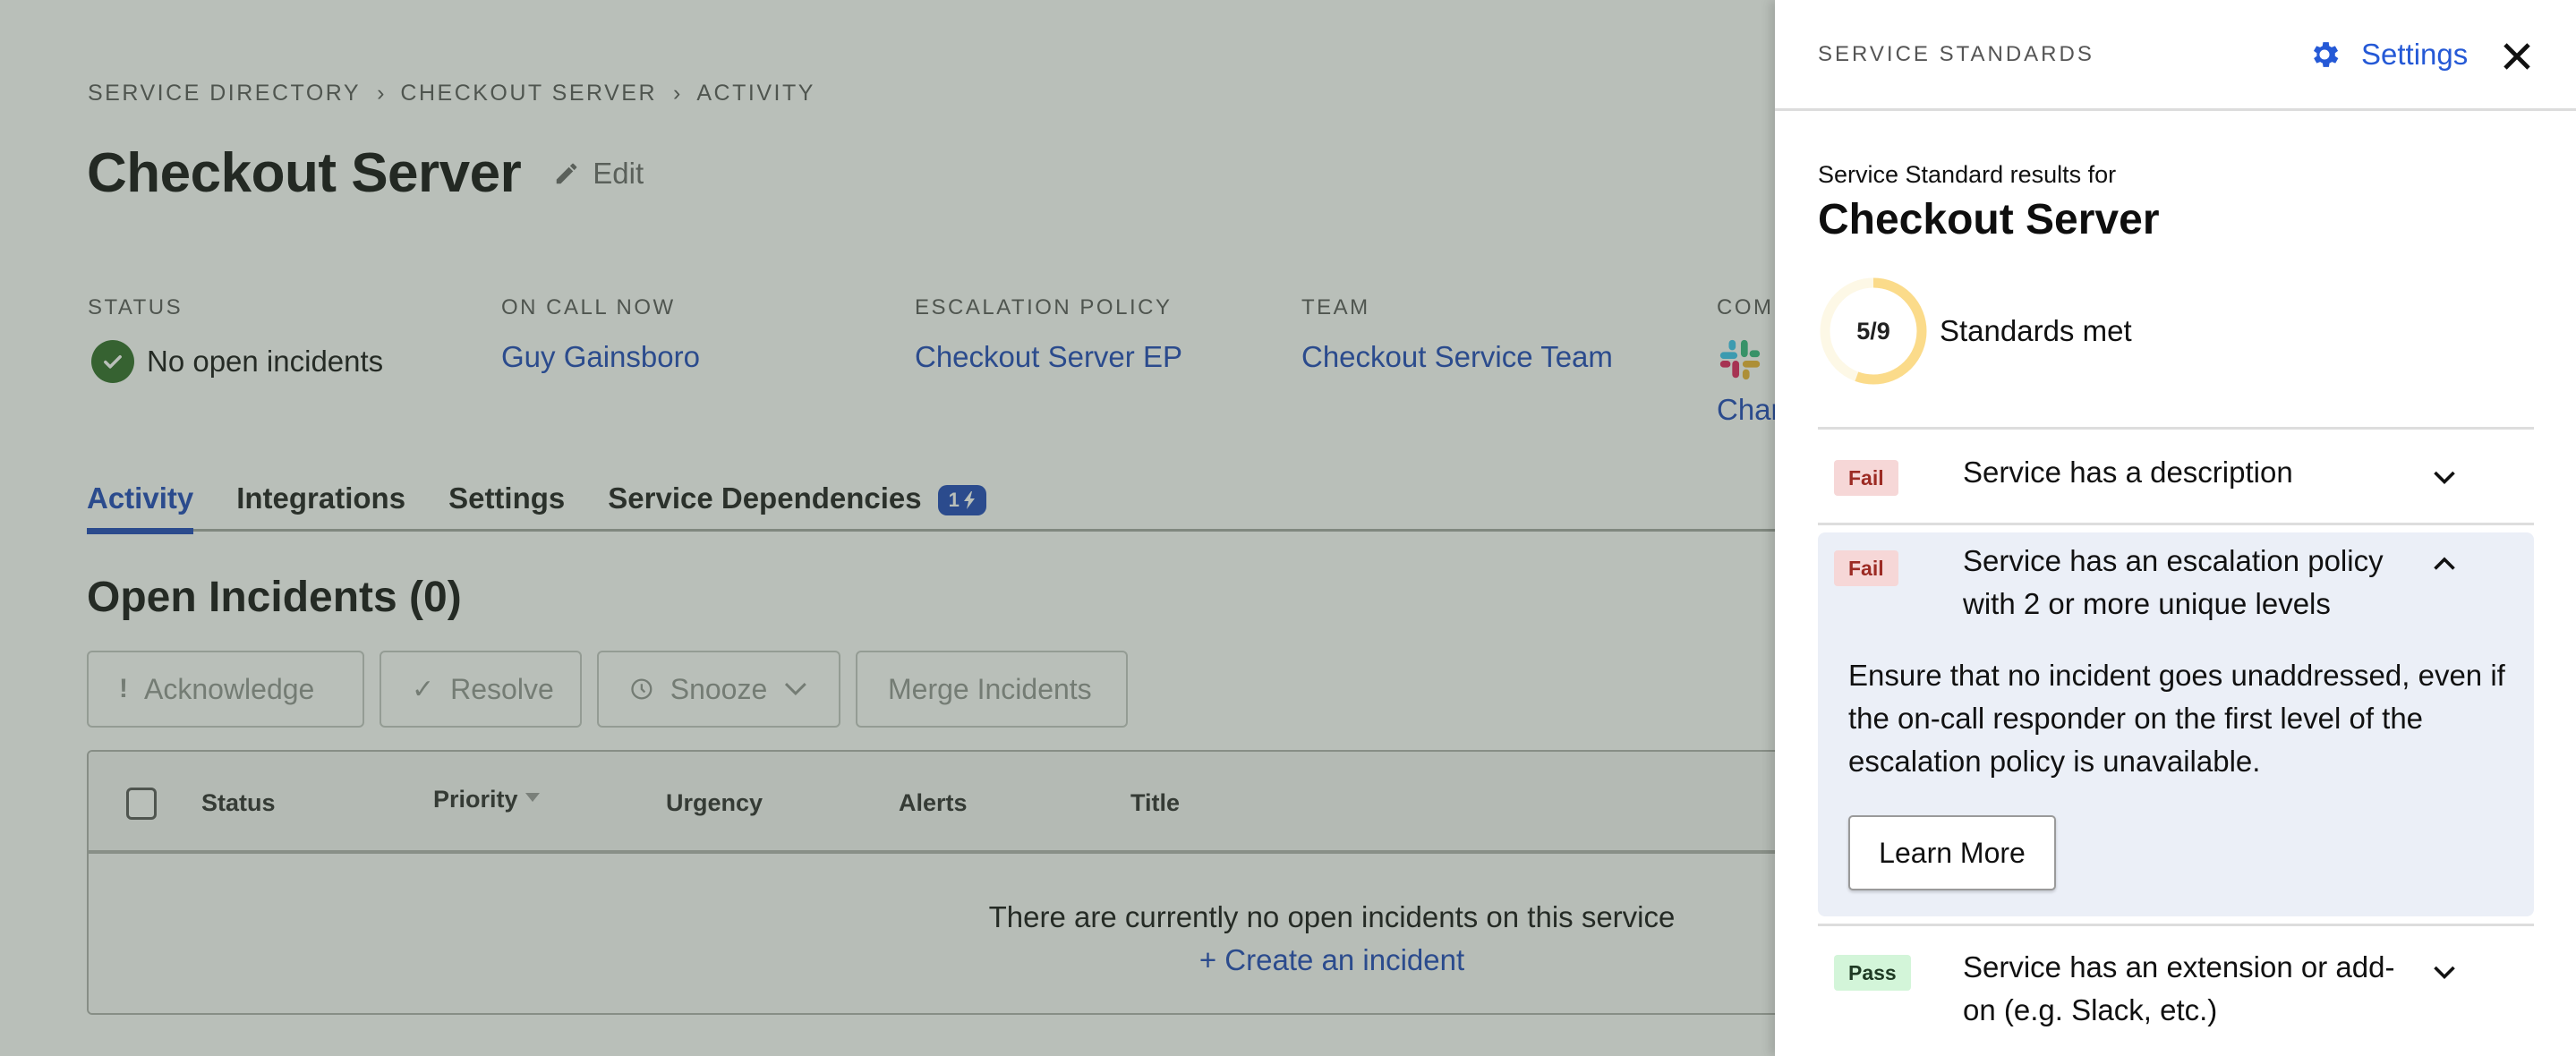 This screenshot has width=2576, height=1056. I want to click on panel-header: SERVICE STANDARDS Settings, so click(2175, 55).